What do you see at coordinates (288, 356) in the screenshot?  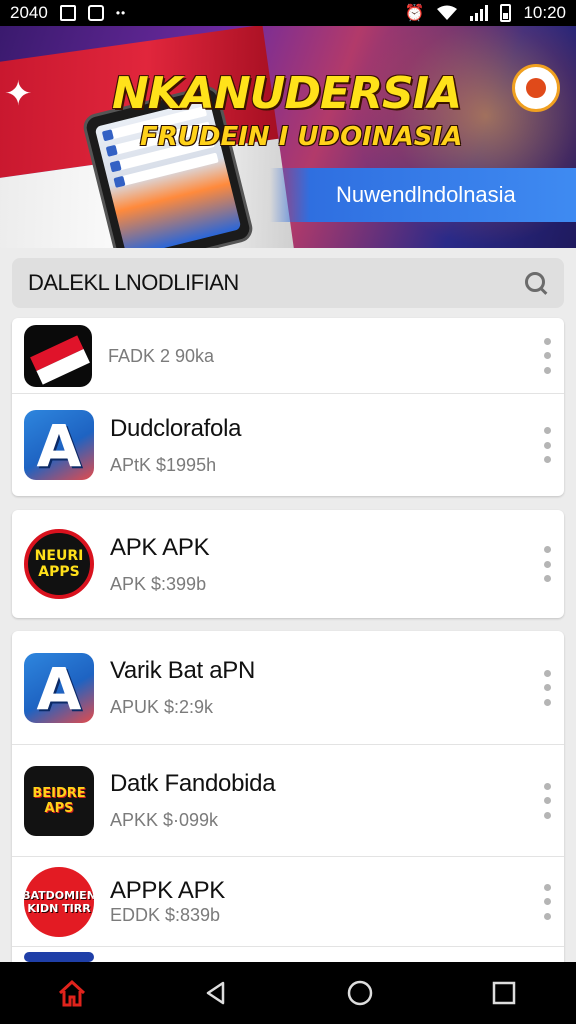 I see `list-item: FADK 2 90ka` at bounding box center [288, 356].